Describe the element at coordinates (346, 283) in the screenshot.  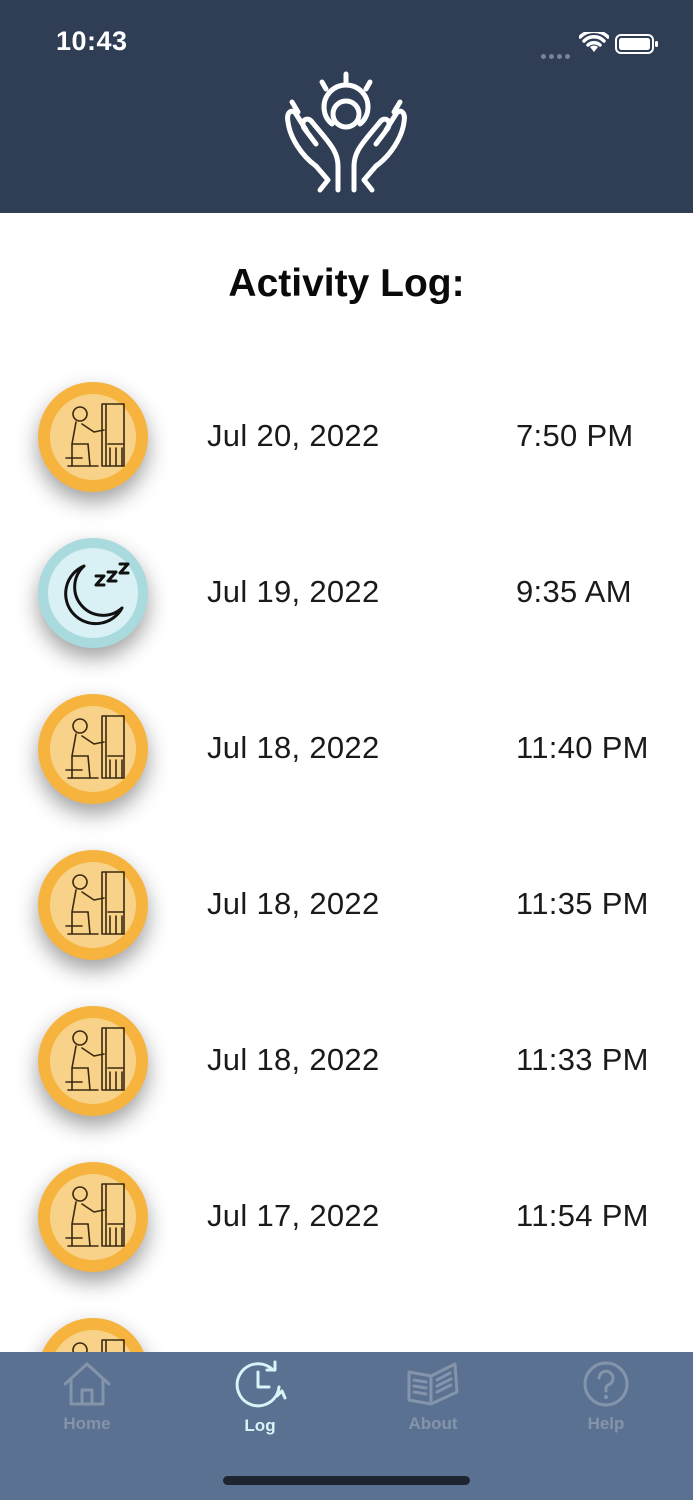
I see `page-title: Activity Log:` at that location.